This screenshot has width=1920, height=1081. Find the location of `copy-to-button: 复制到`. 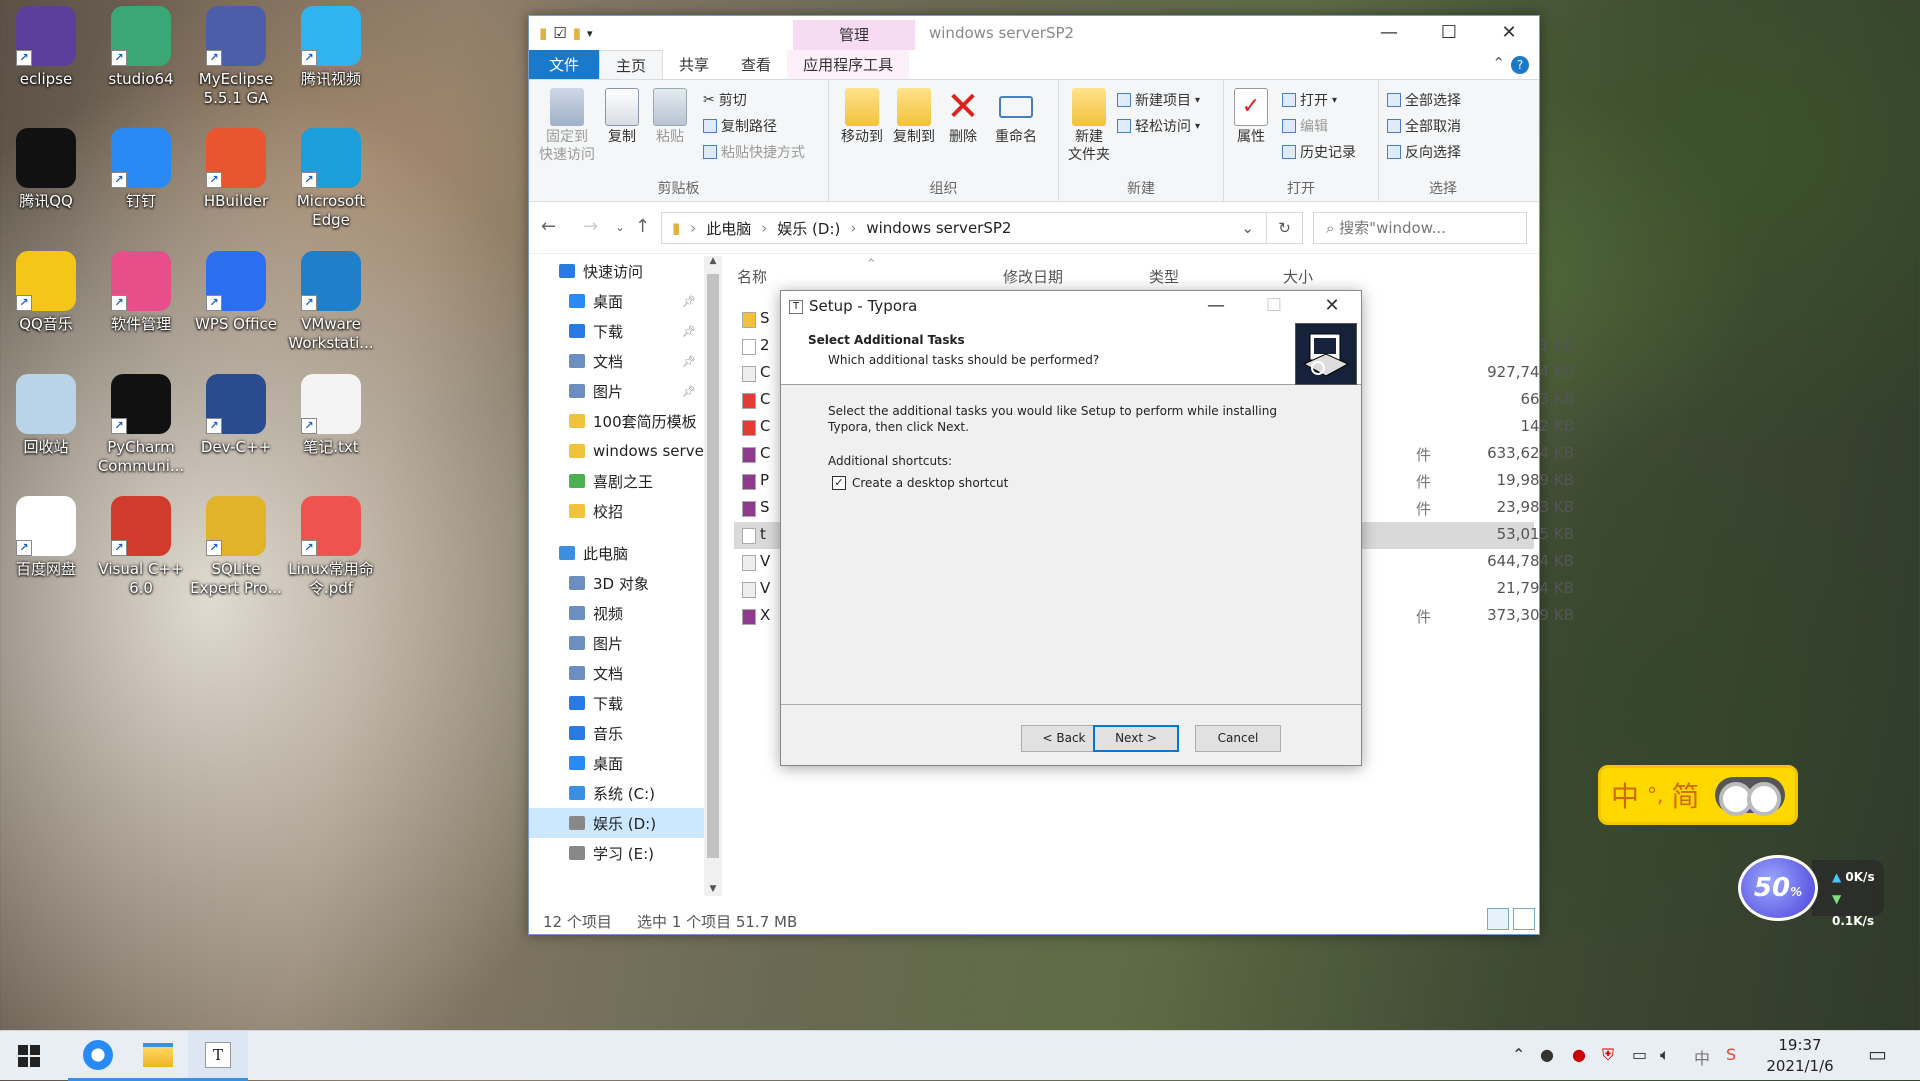

copy-to-button: 复制到 is located at coordinates (914, 117).